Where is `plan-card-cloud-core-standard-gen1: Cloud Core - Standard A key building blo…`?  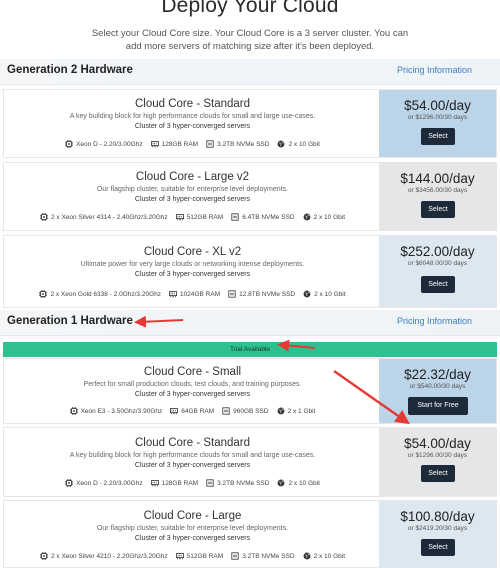 plan-card-cloud-core-standard-gen1: Cloud Core - Standard A key building blo… is located at coordinates (250, 462).